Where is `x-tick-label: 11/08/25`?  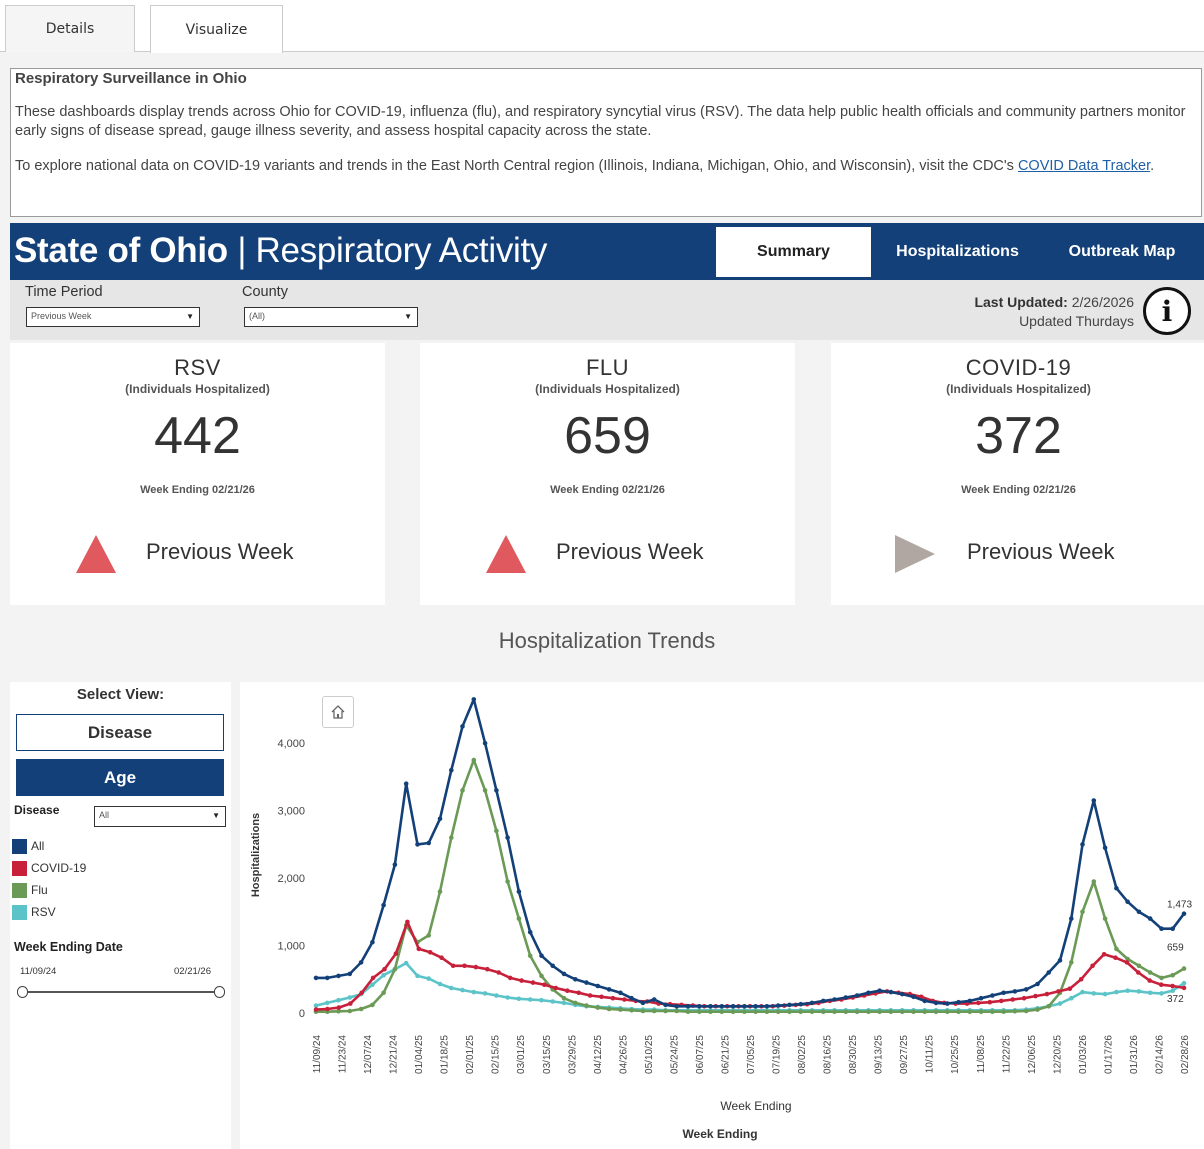
x-tick-label: 11/08/25 is located at coordinates (981, 1054).